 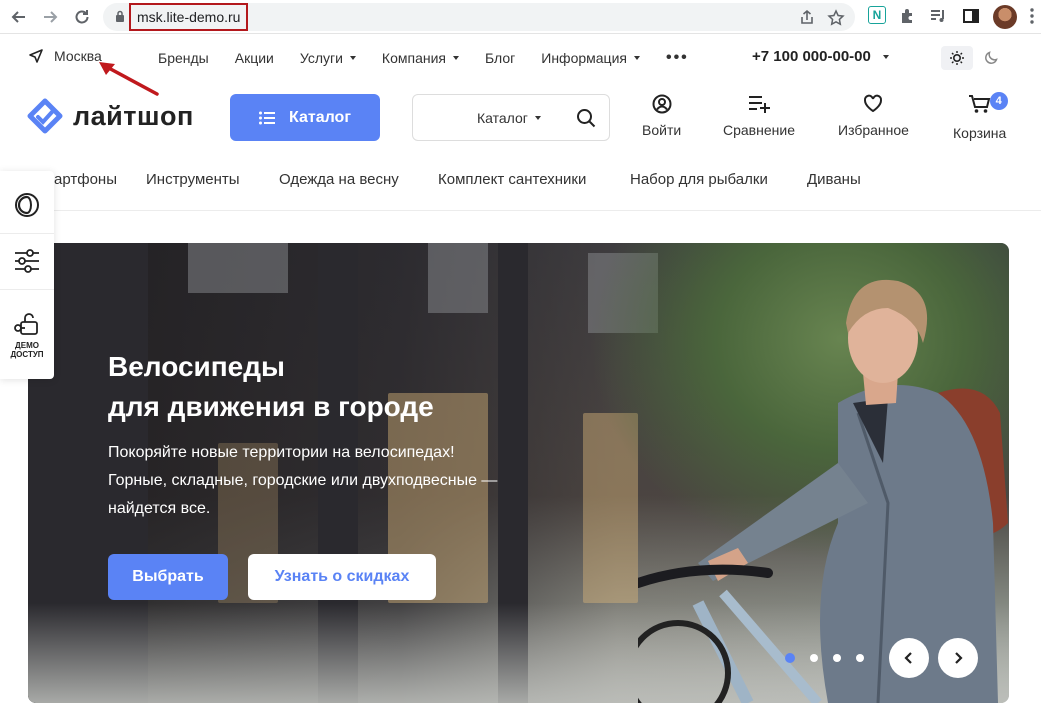 What do you see at coordinates (65, 56) in the screenshot?
I see `city-selector: Москва` at bounding box center [65, 56].